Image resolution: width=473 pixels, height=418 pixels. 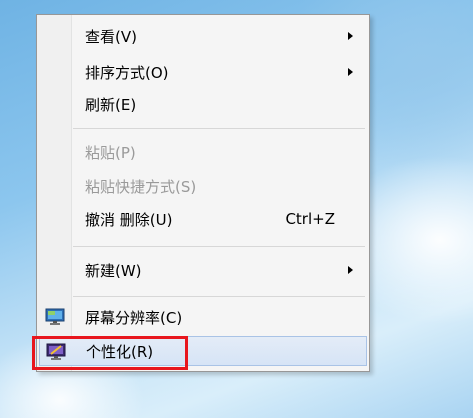 What do you see at coordinates (55, 317) in the screenshot?
I see `monitor-icon` at bounding box center [55, 317].